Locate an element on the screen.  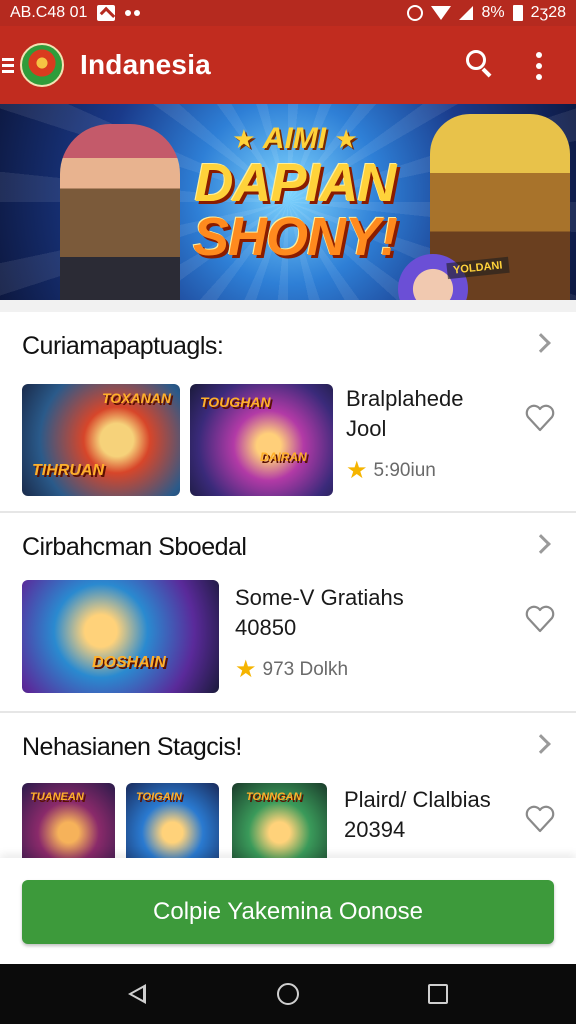
item-name: Some-V Gratiahs is located at coordinates (319, 597).